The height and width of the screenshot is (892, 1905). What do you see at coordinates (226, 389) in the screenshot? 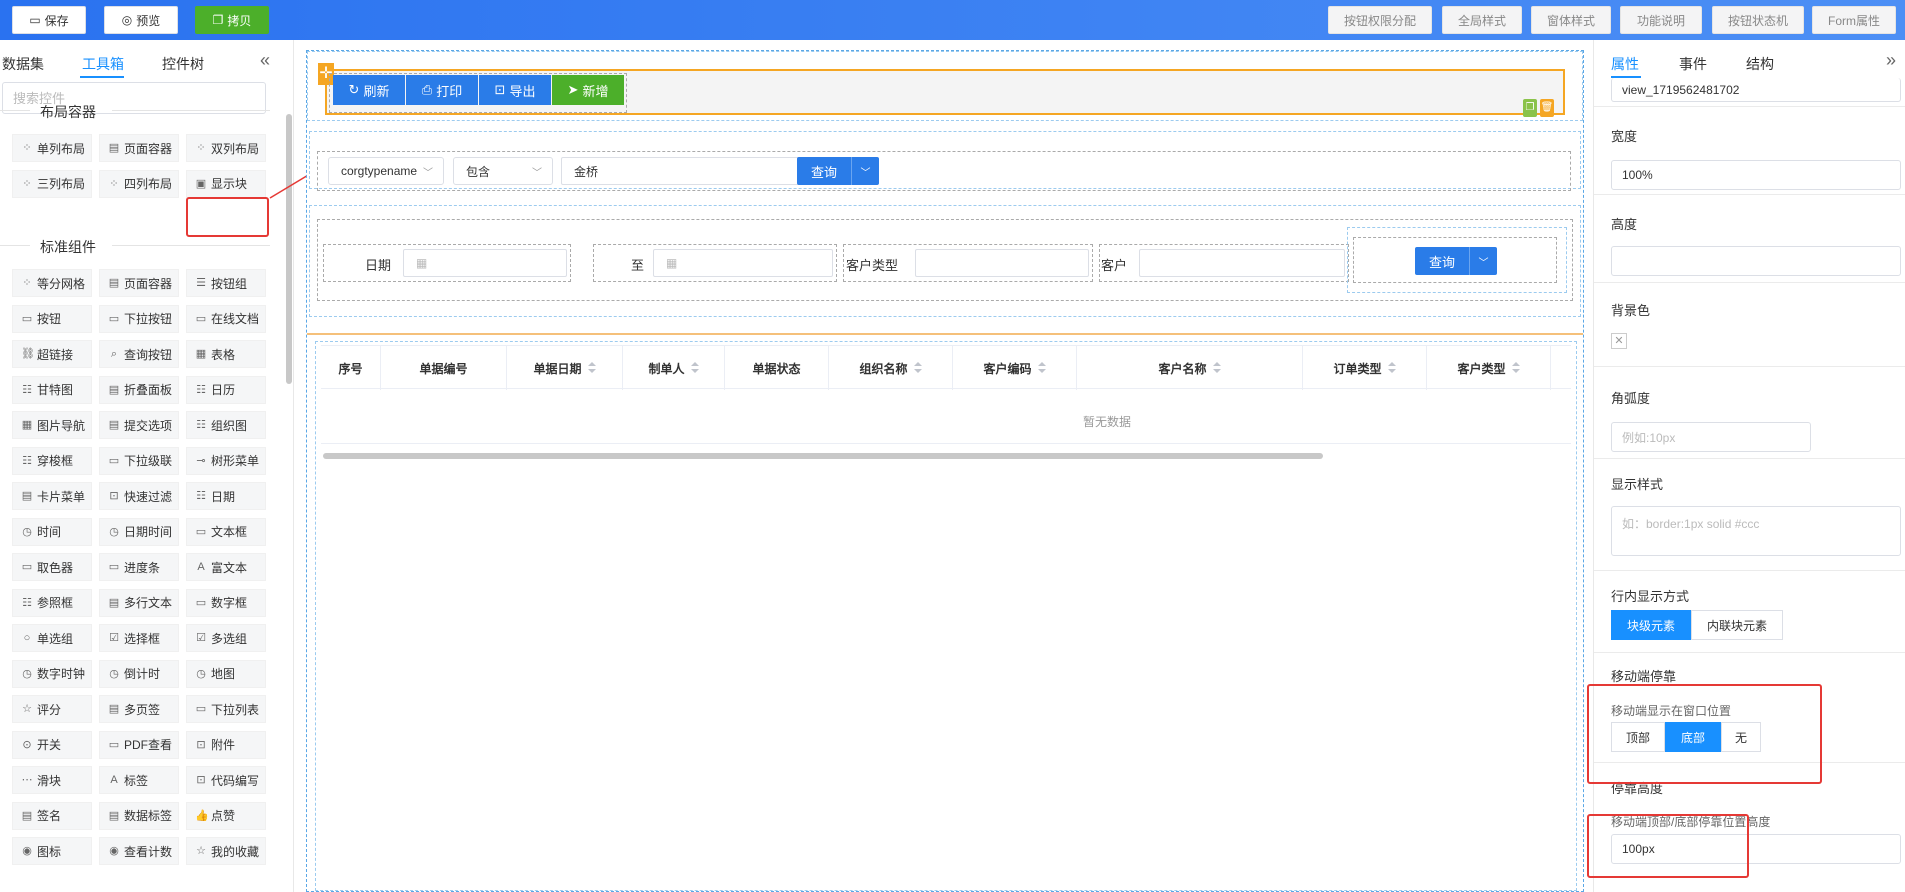
I see `component-item: ☷ 日历` at bounding box center [226, 389].